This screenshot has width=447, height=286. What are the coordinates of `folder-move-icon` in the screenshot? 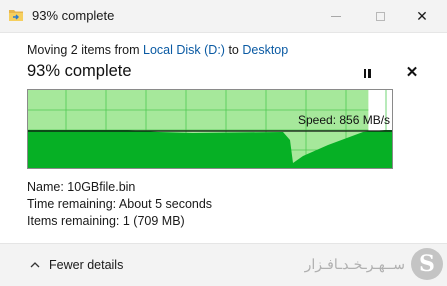 It's located at (16, 15).